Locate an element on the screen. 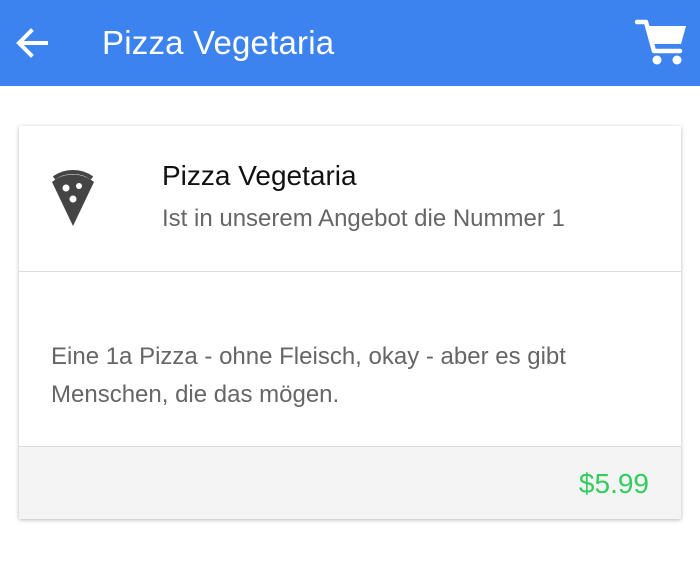 The width and height of the screenshot is (700, 585). pizza-slice-icon is located at coordinates (73, 198).